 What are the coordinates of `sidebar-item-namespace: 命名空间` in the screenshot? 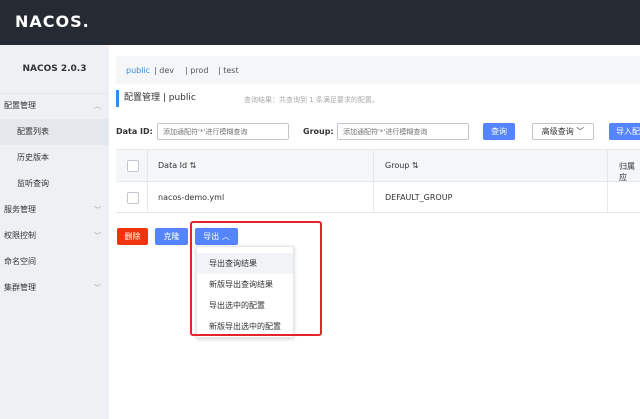 It's located at (54, 262).